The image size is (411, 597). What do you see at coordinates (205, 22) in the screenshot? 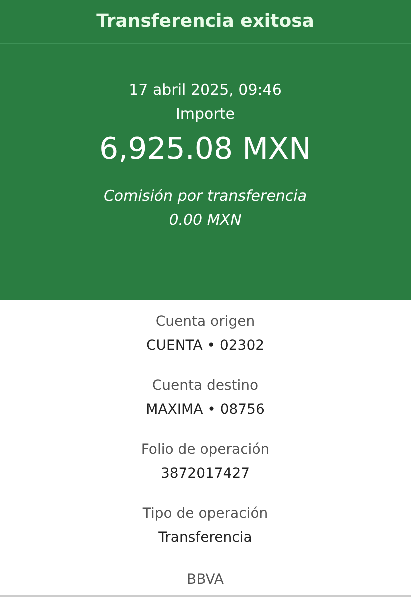
I see `screen-title: Transferencia exitosa` at bounding box center [205, 22].